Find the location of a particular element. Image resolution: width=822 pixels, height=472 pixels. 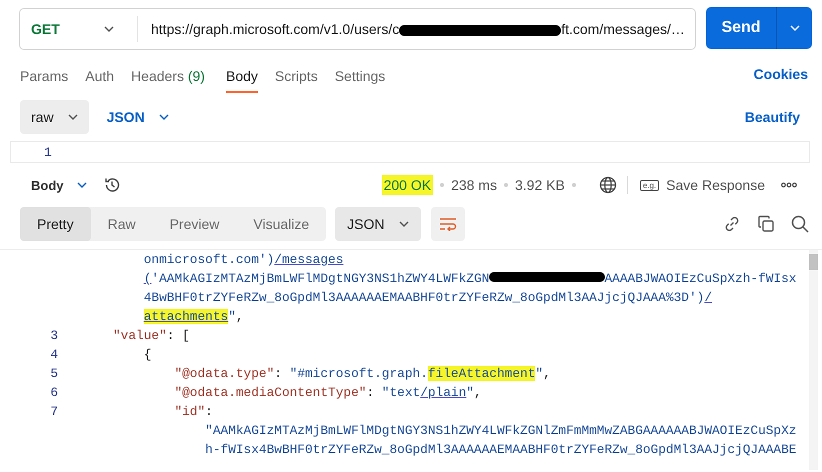

code-line: onmicrosoft.com')/messages is located at coordinates (243, 260).